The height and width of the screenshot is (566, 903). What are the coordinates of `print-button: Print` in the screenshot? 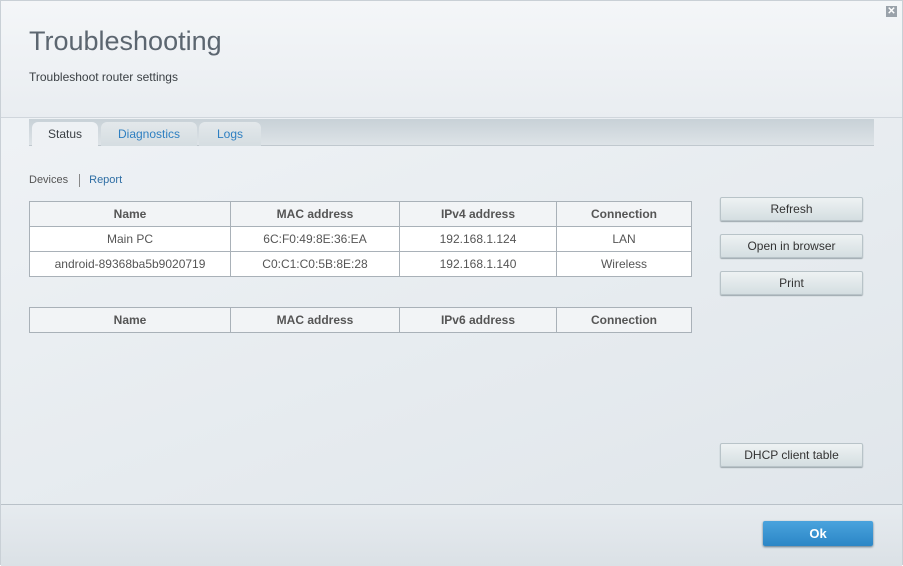 It's located at (791, 283).